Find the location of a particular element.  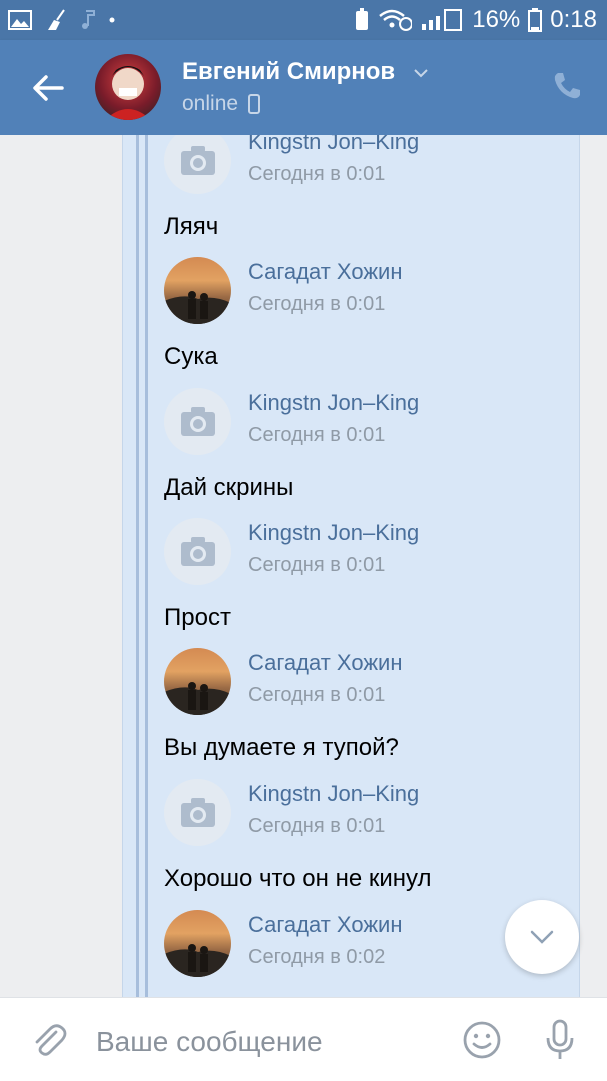

message-text: Ляяч is located at coordinates (191, 226).